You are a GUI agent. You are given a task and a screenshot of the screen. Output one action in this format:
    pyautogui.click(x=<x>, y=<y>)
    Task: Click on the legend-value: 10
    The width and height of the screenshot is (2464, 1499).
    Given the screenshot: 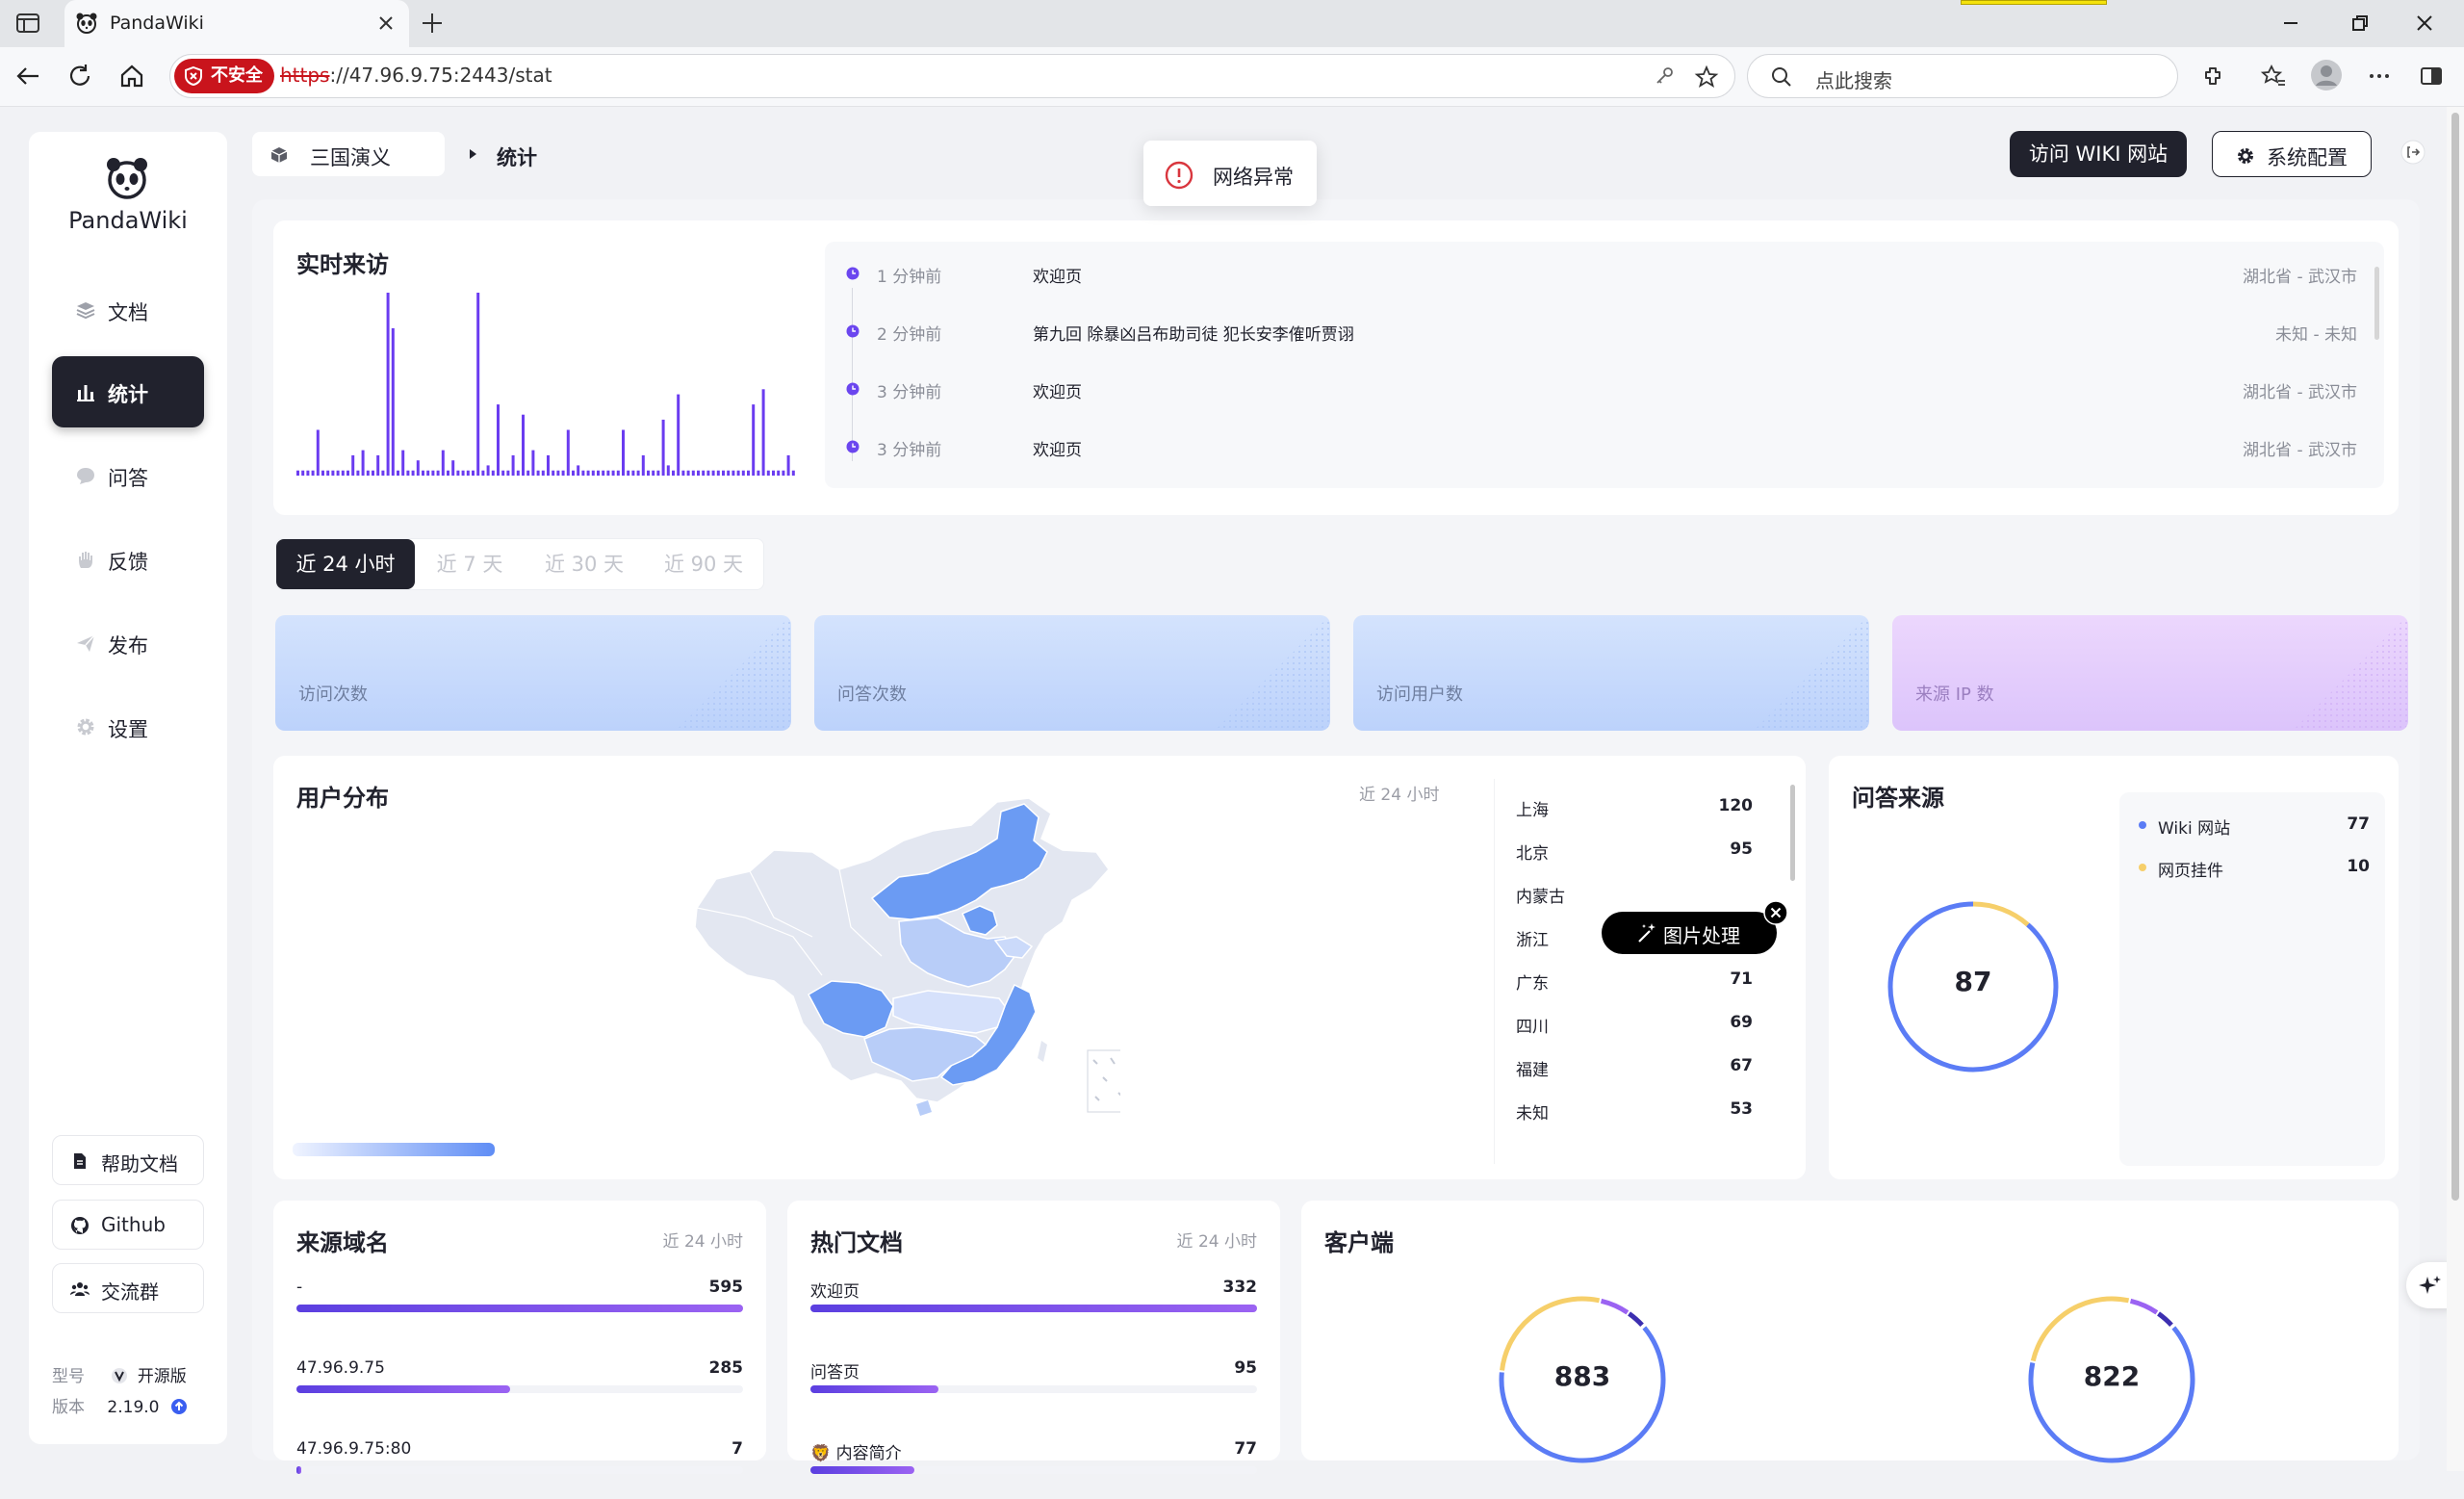 What is the action you would take?
    pyautogui.click(x=2358, y=866)
    